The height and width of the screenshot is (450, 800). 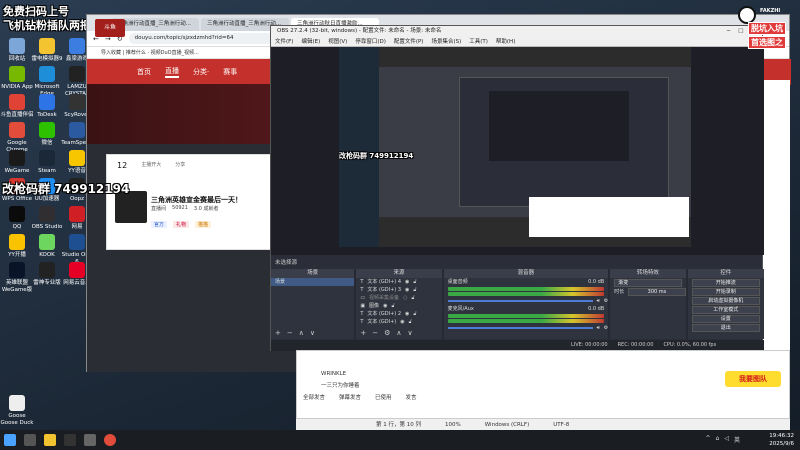 I want to click on desktop-icon: Goose Goose Duck, so click(x=17, y=411).